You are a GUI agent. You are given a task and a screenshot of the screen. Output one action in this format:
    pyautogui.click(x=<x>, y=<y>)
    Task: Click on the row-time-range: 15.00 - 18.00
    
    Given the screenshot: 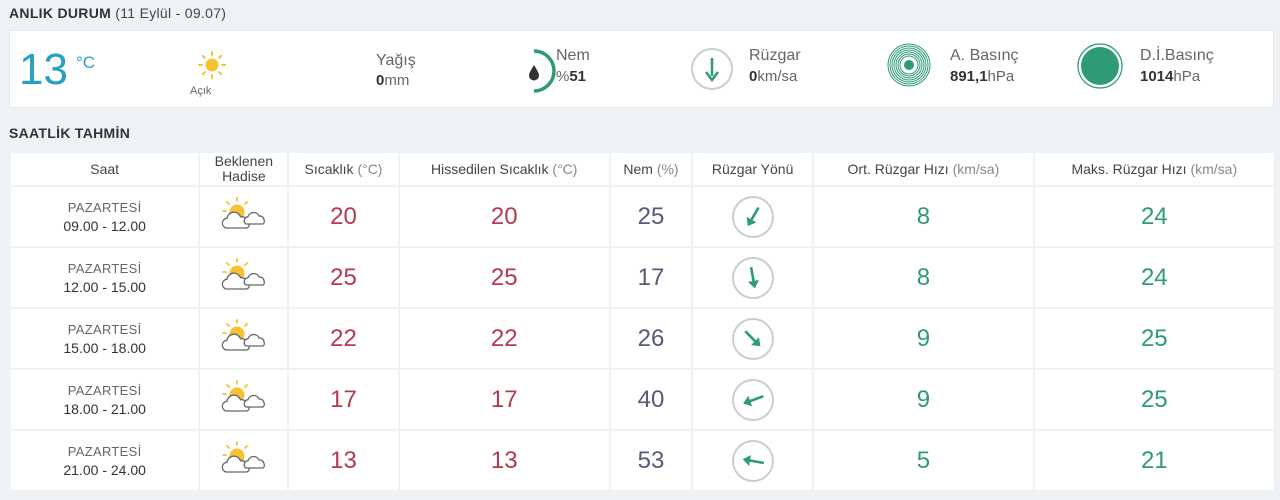 What is the action you would take?
    pyautogui.click(x=104, y=347)
    